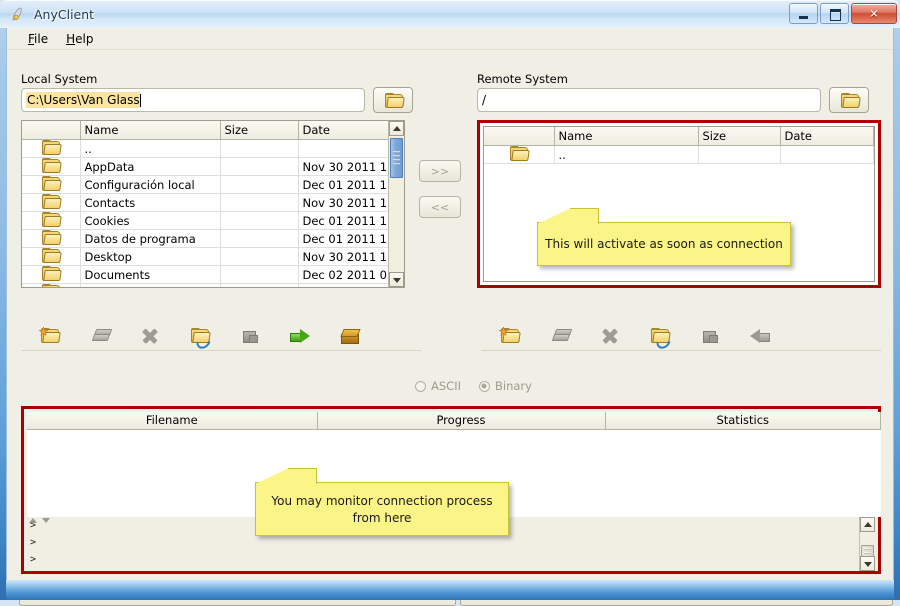 The image size is (900, 606). I want to click on package-icon, so click(350, 336).